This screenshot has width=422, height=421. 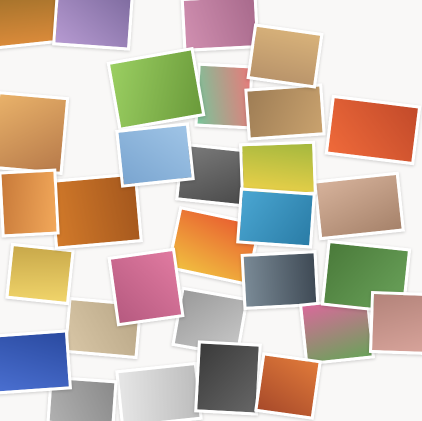 I want to click on photo-sky, so click(x=155, y=155).